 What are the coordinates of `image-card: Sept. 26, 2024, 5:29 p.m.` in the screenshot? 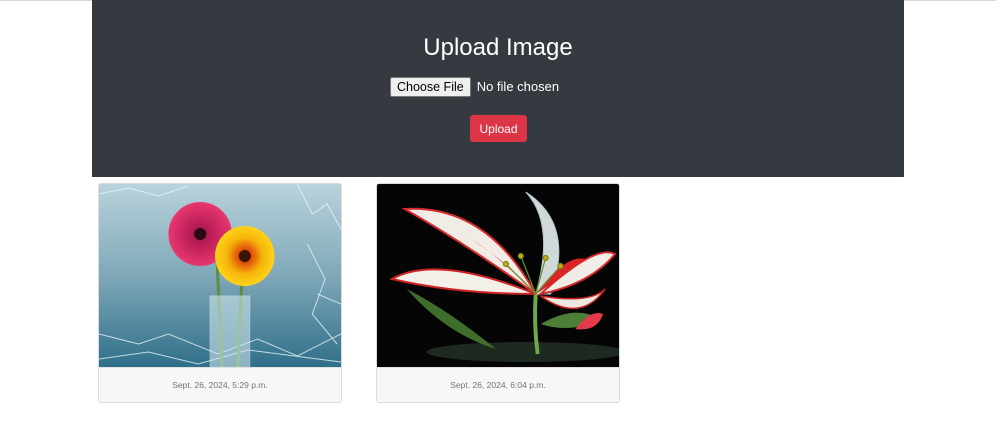 It's located at (220, 293).